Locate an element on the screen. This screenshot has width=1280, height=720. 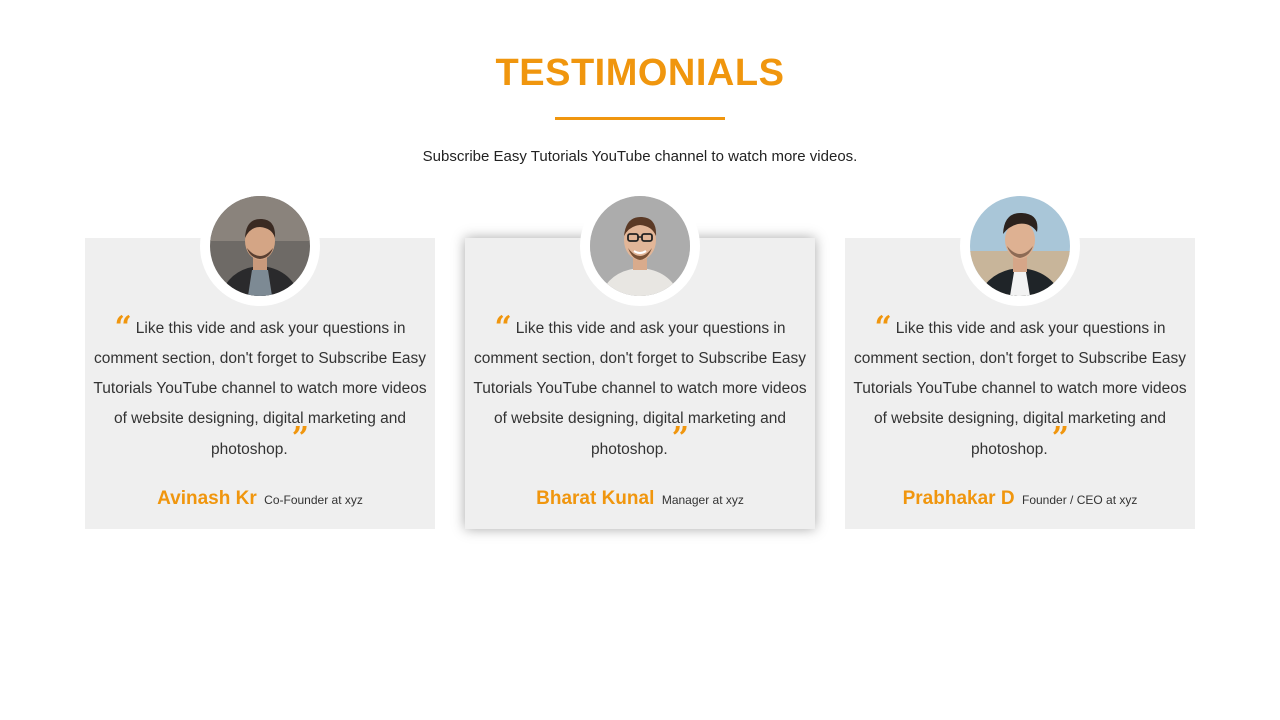
author-name: Bharat Kunal is located at coordinates (595, 498).